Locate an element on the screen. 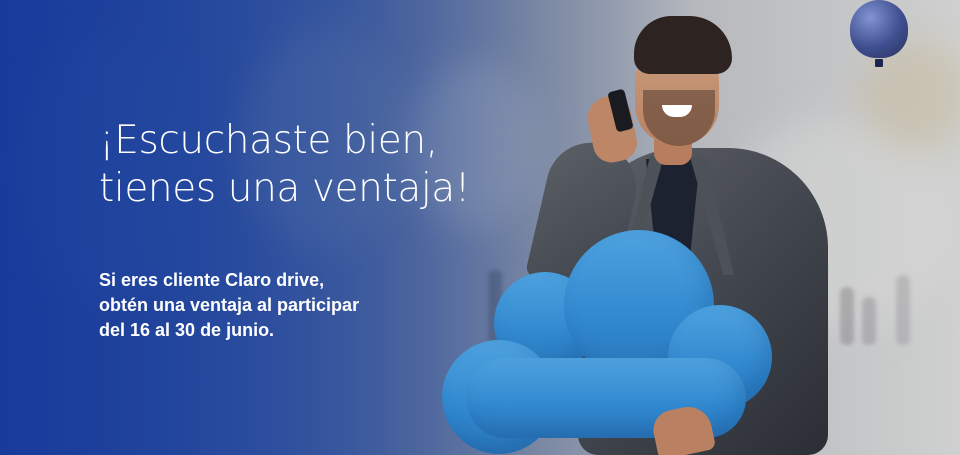 The height and width of the screenshot is (455, 960). banner-headline: ¡Escuchaste bien, tienes una ventaja! is located at coordinates (284, 165).